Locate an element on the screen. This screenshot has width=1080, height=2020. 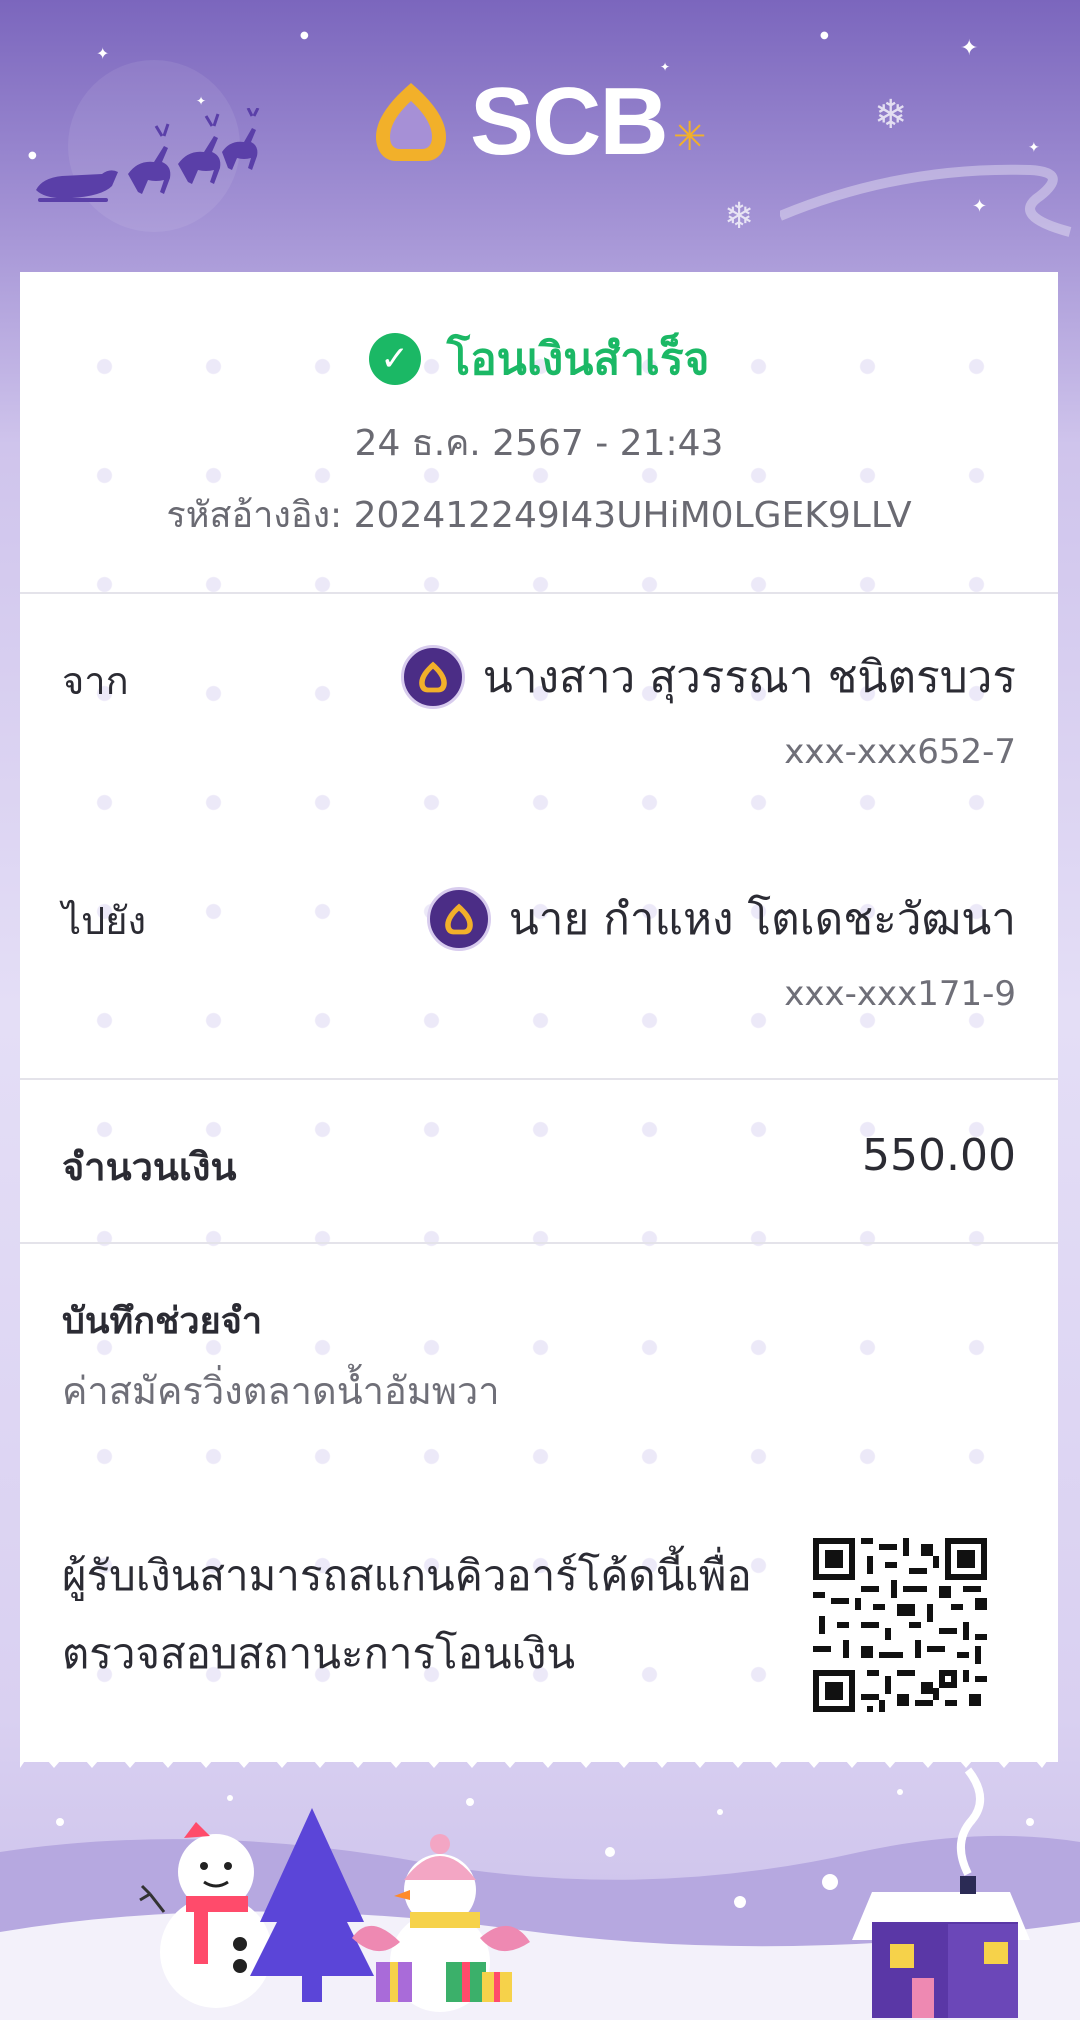
amount-label: จำนวนเงิน is located at coordinates (149, 1167).